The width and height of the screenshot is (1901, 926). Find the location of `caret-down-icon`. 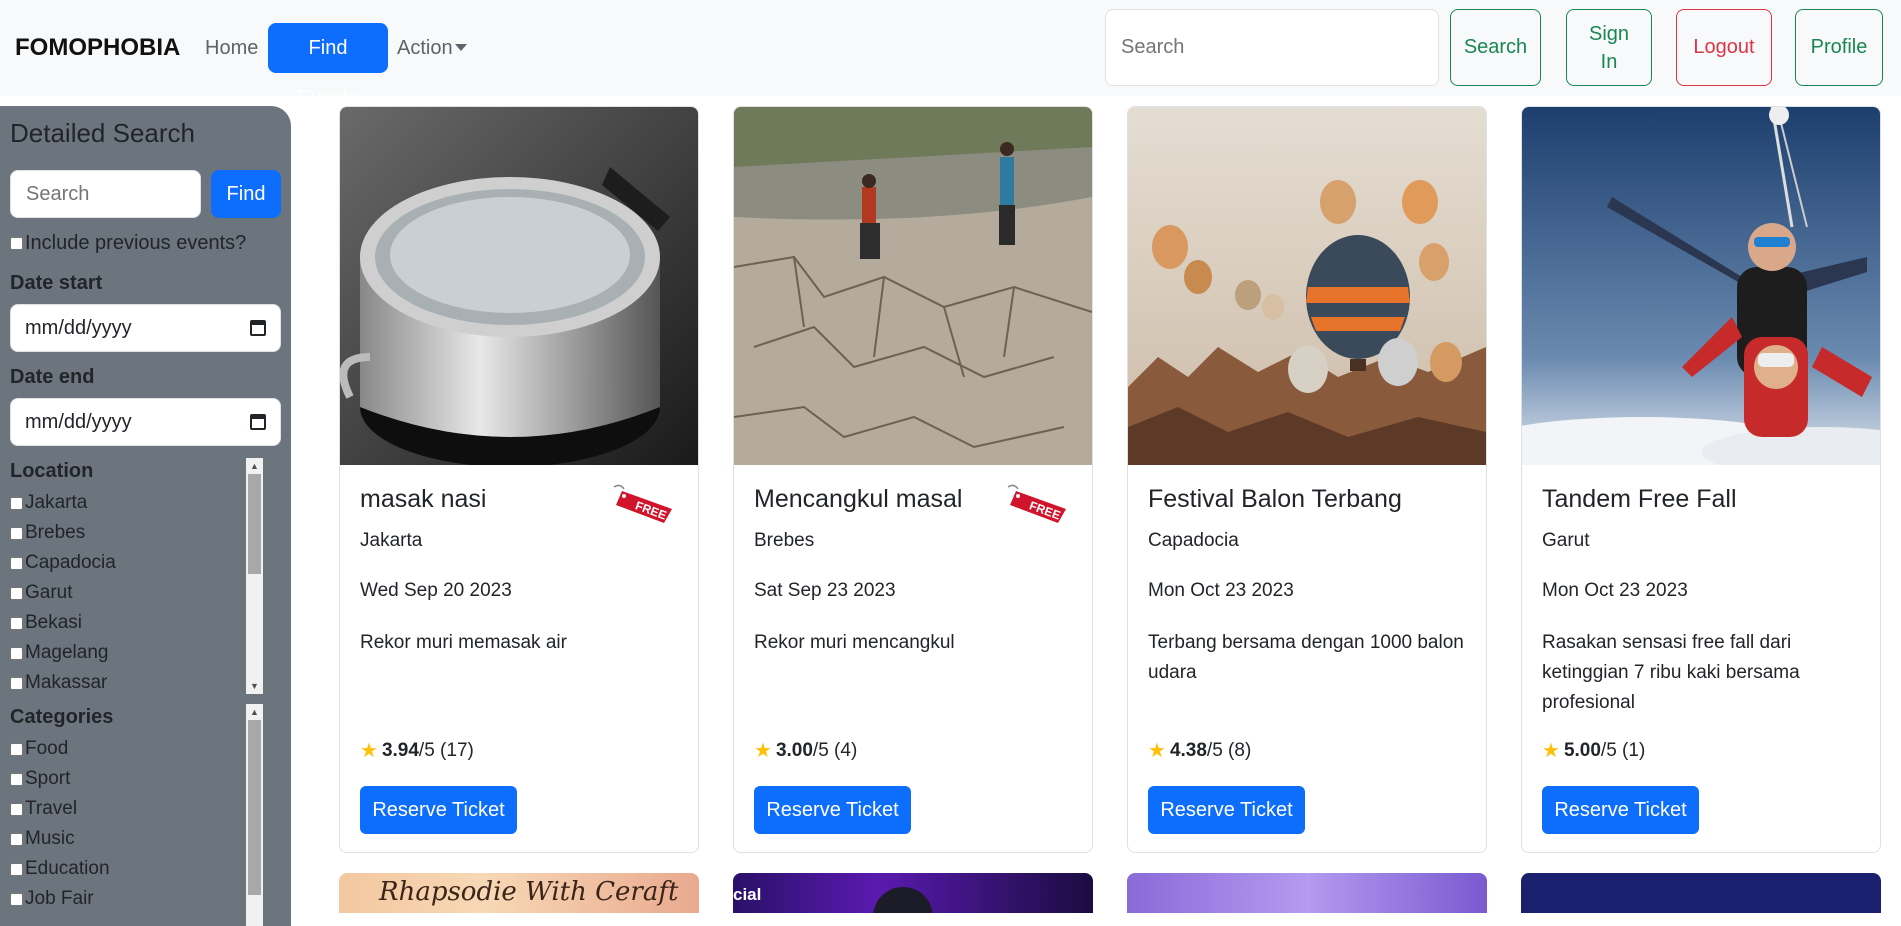

caret-down-icon is located at coordinates (460, 47).